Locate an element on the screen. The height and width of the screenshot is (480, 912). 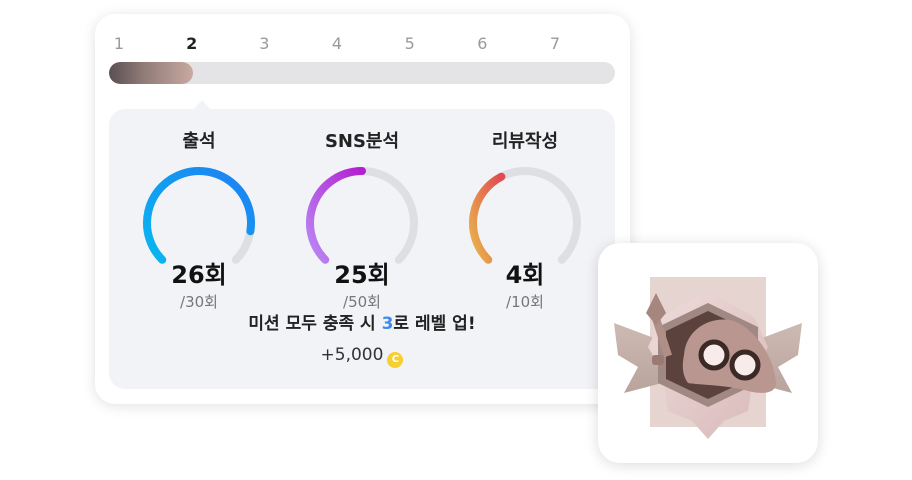
level-up-message: 미션 모두 충족 시 3로 레벨 업! is located at coordinates (362, 321).